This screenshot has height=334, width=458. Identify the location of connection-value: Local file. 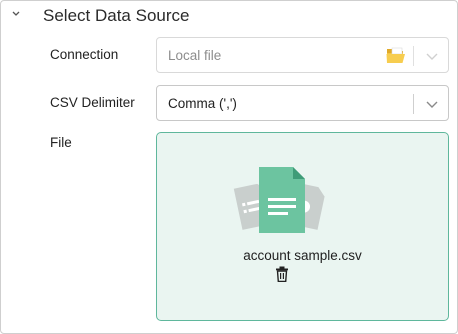
(195, 55).